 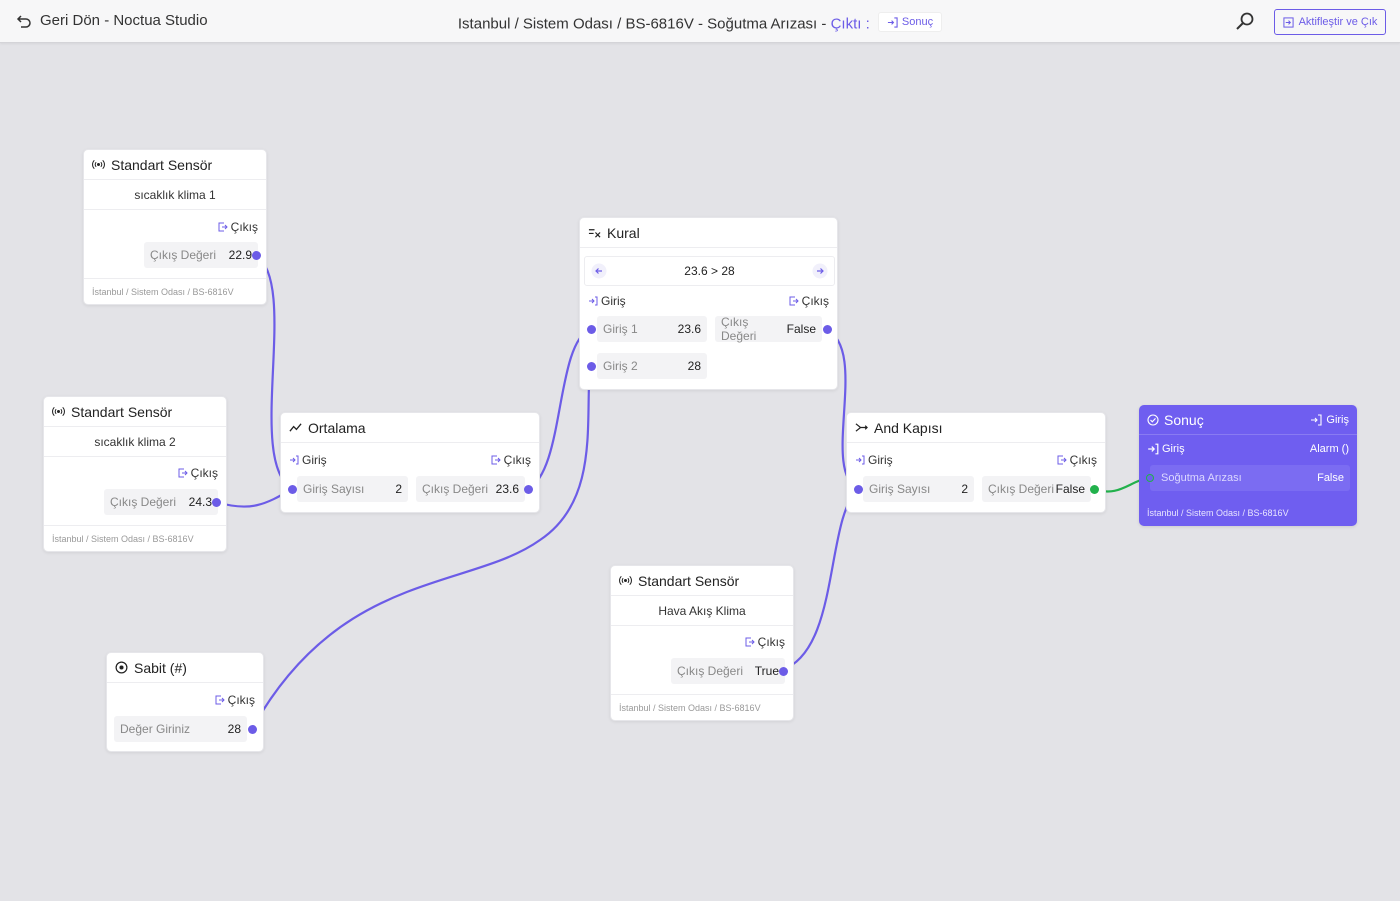 I want to click on constant-value-input: Değer Giriniz 28, so click(x=180, y=729).